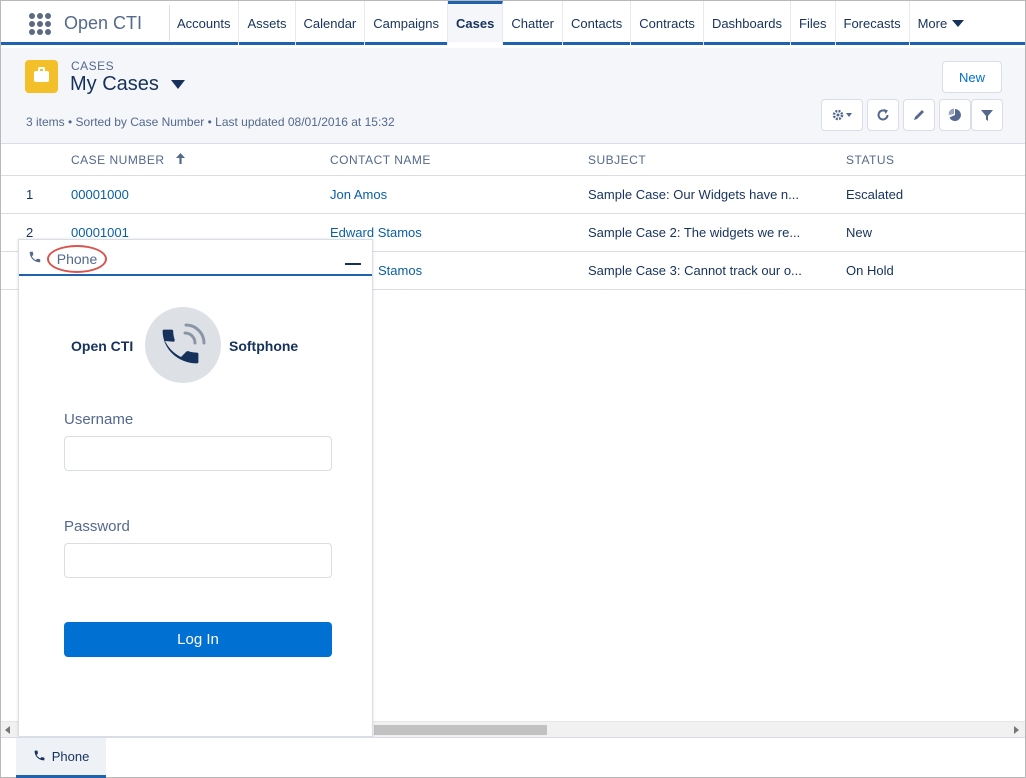 The width and height of the screenshot is (1026, 778). Describe the element at coordinates (41, 76) in the screenshot. I see `case-briefcase-icon` at that location.